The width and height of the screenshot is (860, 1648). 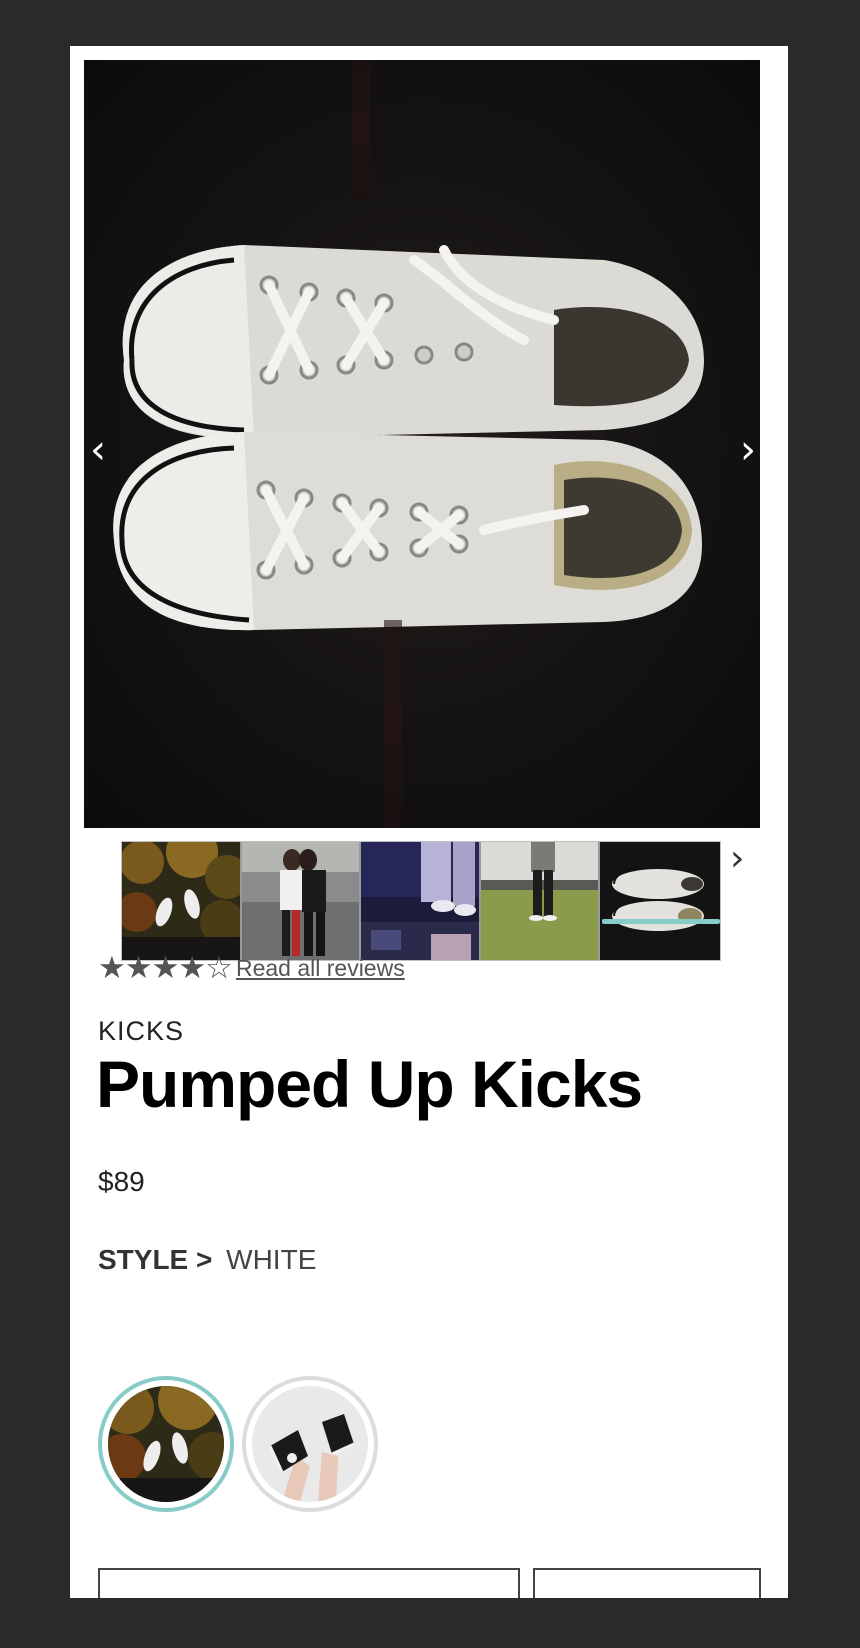 I want to click on quantity-select-button, so click(x=647, y=1583).